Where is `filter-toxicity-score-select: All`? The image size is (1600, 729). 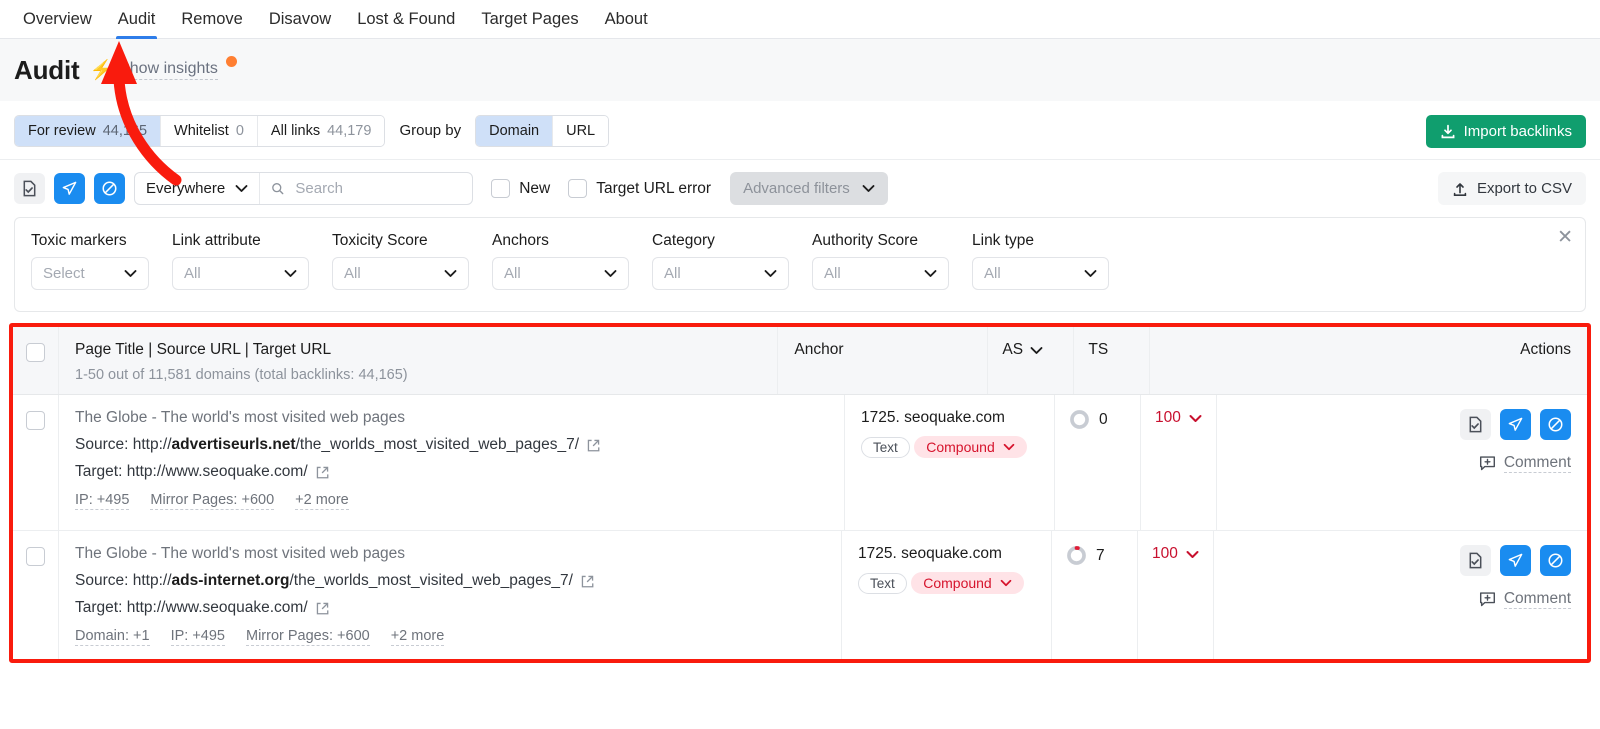
filter-toxicity-score-select: All is located at coordinates (400, 273).